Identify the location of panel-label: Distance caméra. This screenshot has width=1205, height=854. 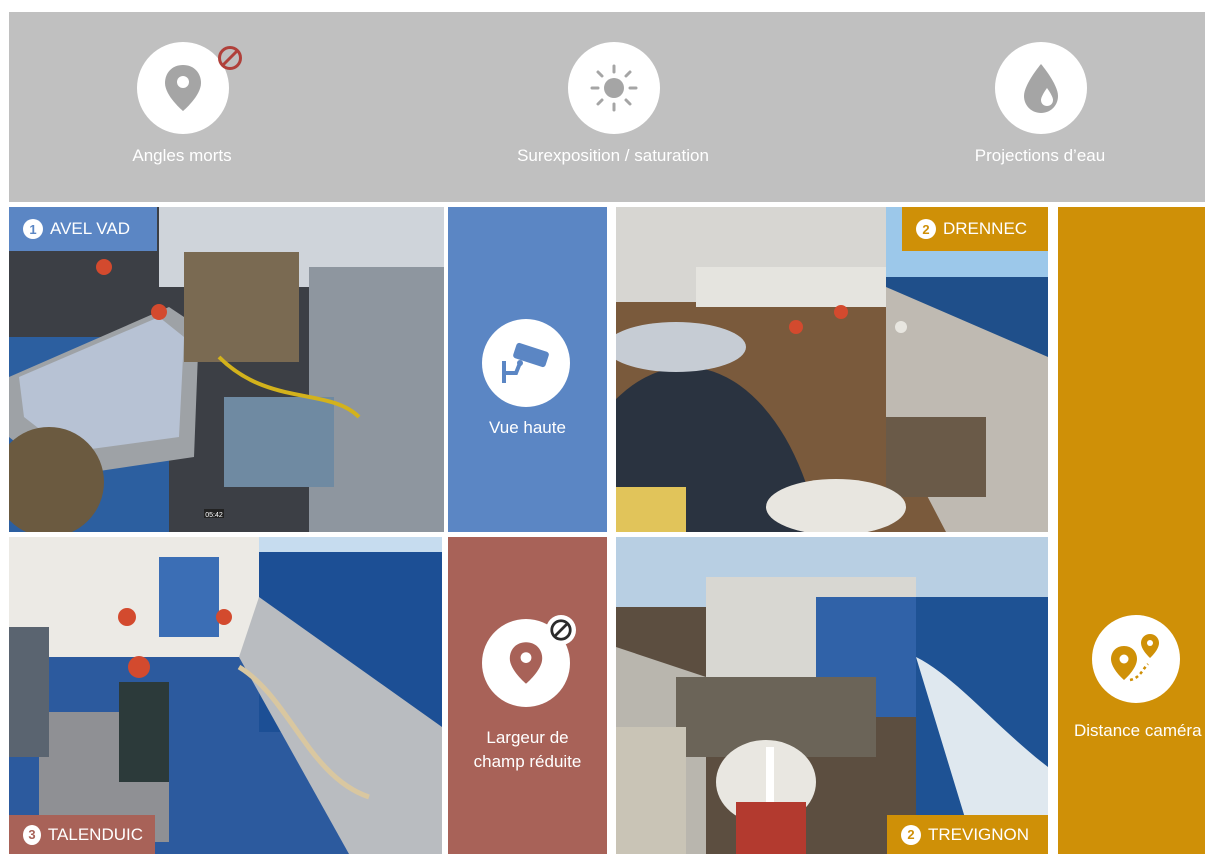
(1138, 730).